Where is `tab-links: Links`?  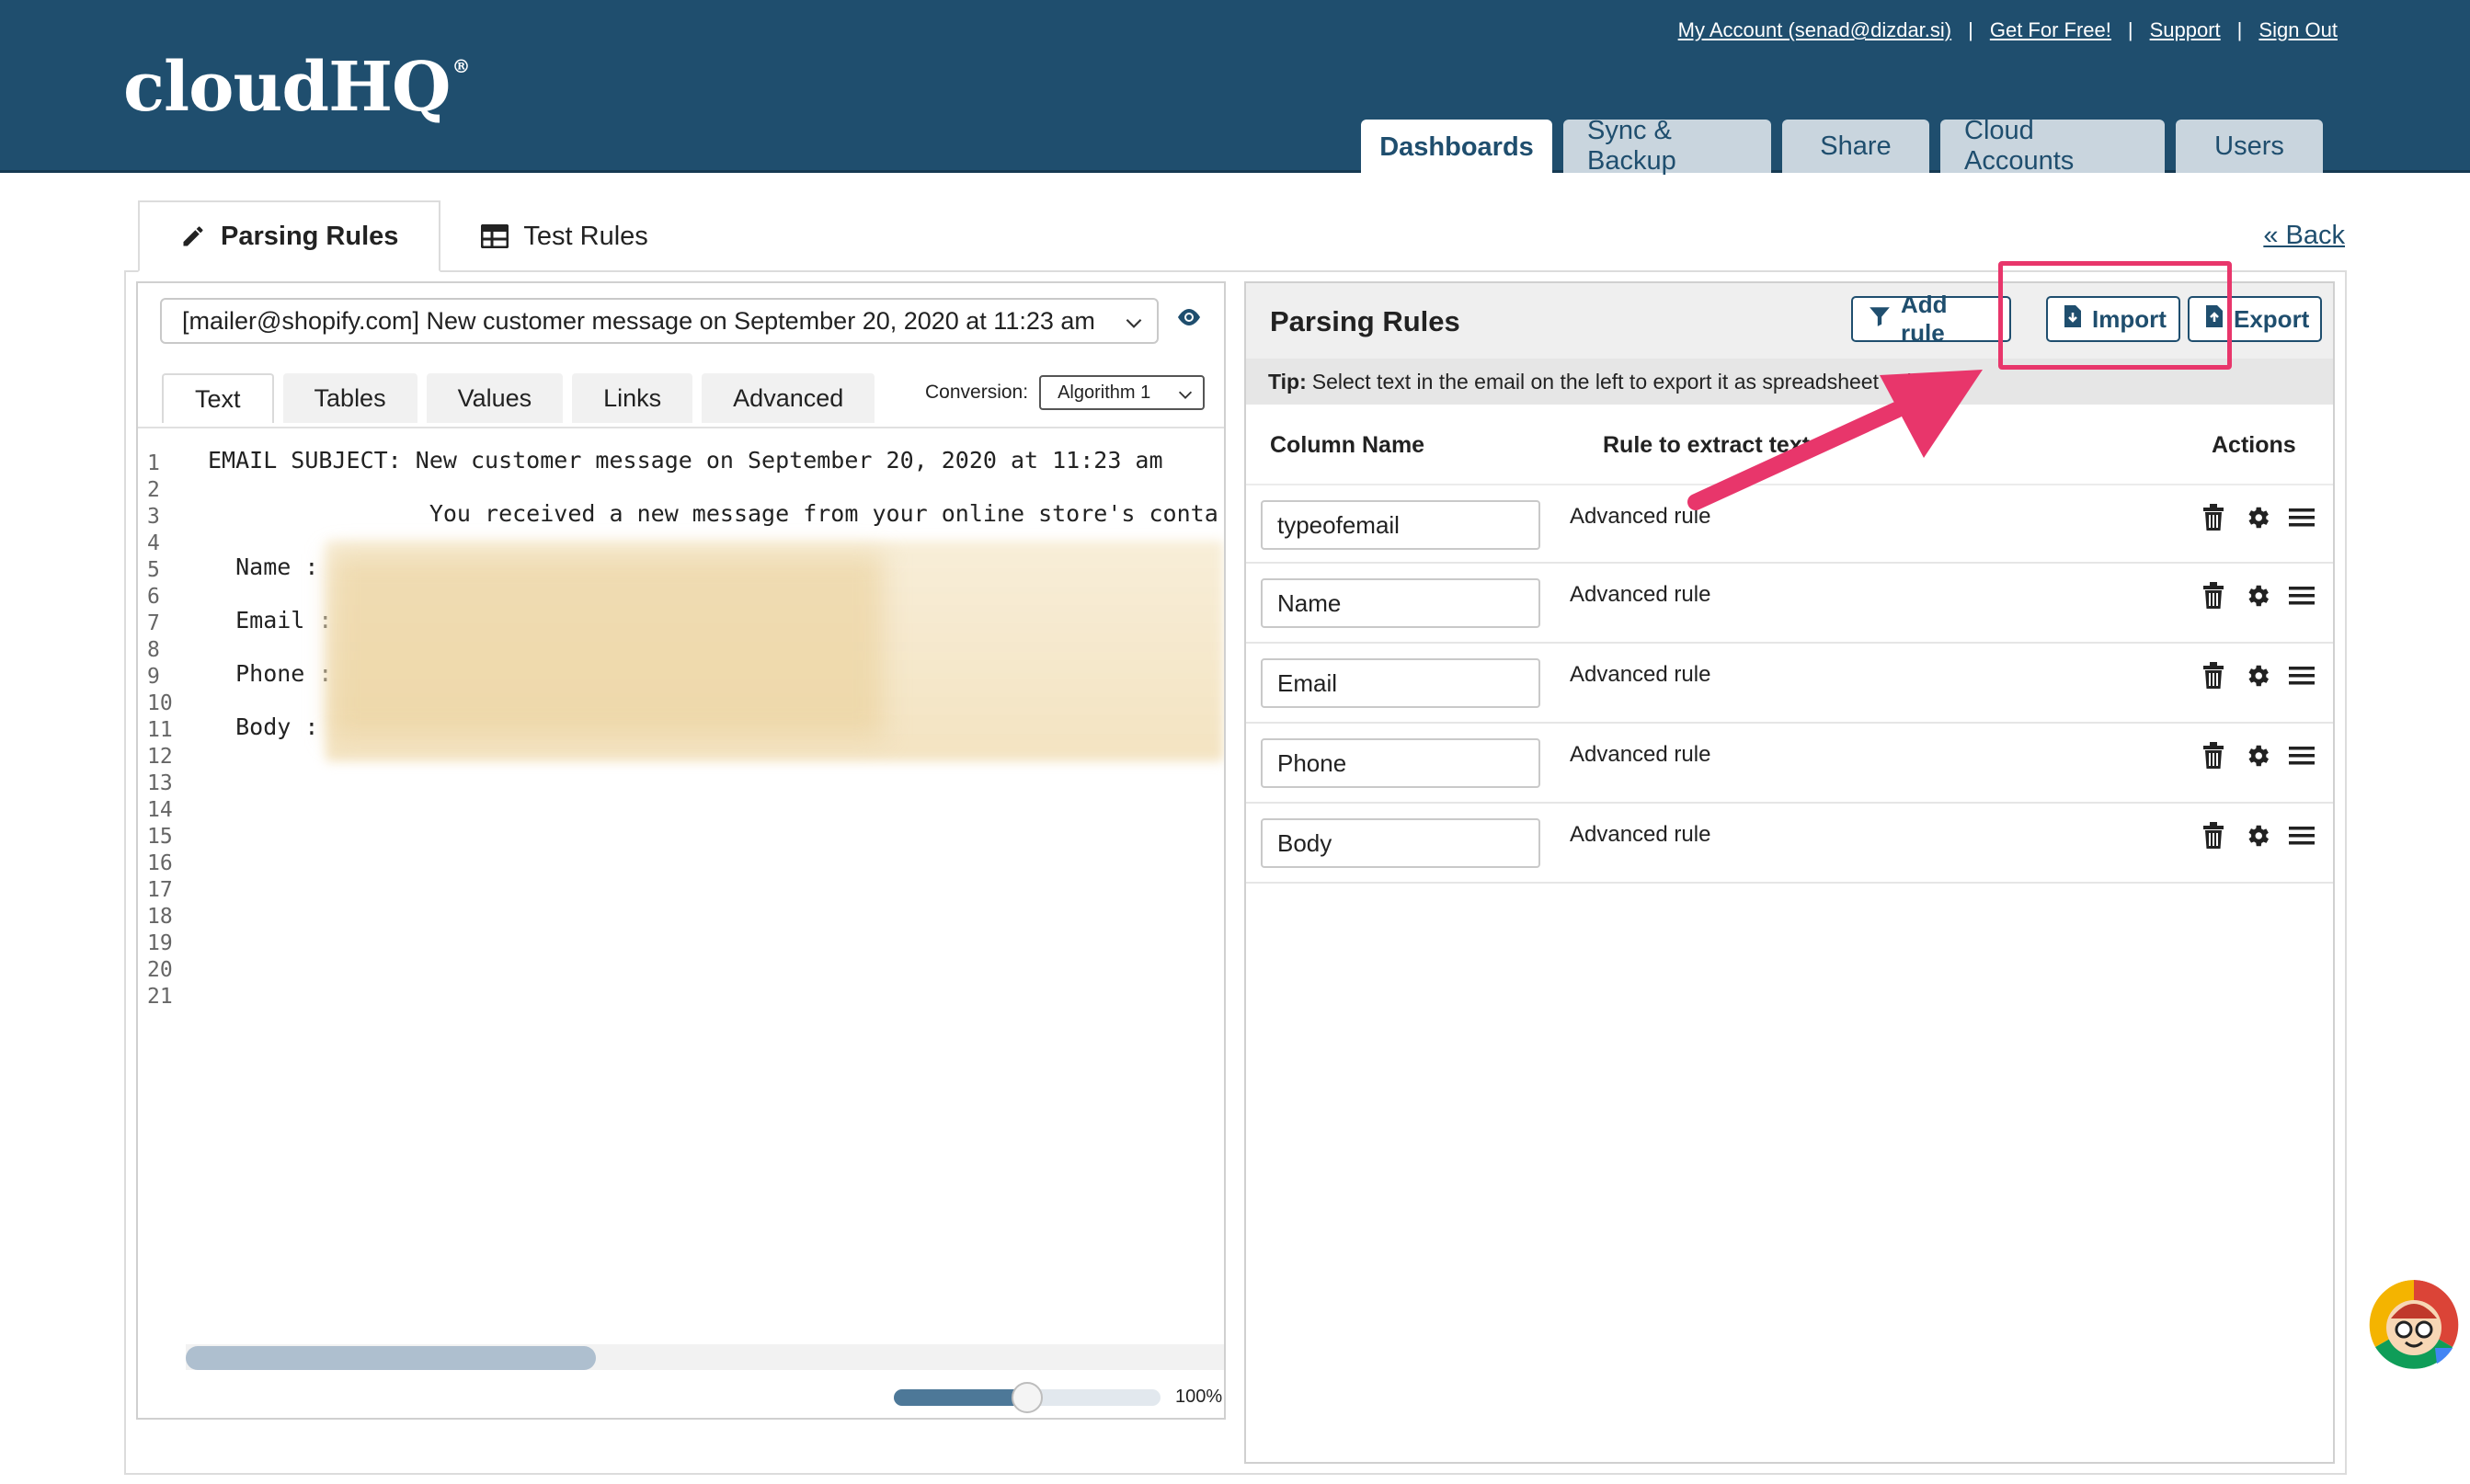 tab-links: Links is located at coordinates (632, 398).